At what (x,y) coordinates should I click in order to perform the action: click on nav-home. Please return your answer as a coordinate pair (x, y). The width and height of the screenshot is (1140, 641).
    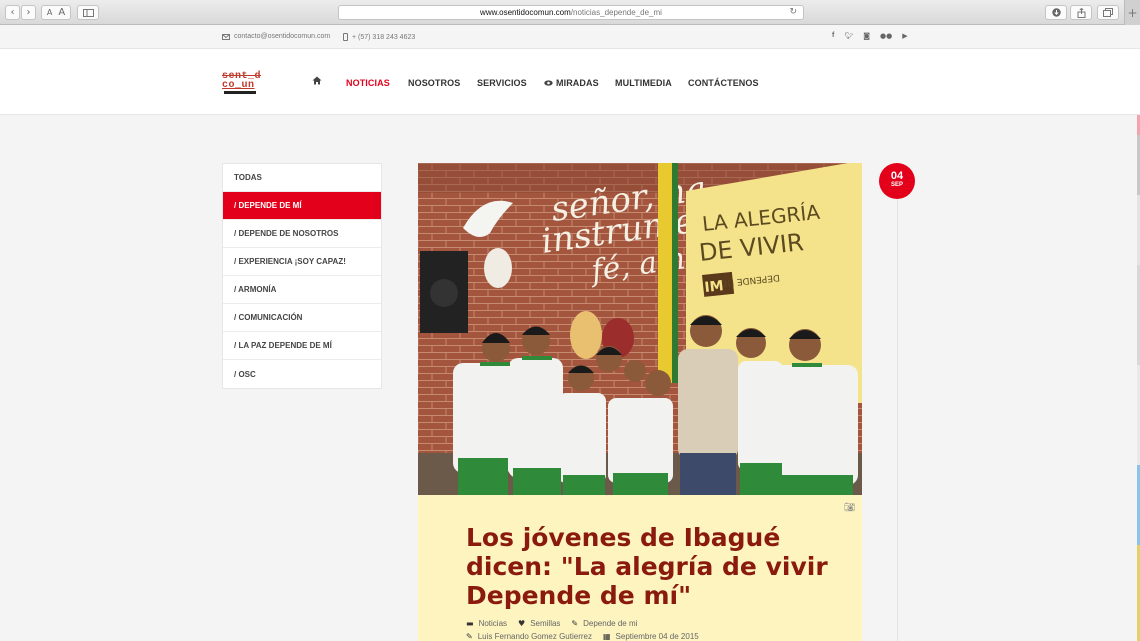
    Looking at the image, I should click on (317, 81).